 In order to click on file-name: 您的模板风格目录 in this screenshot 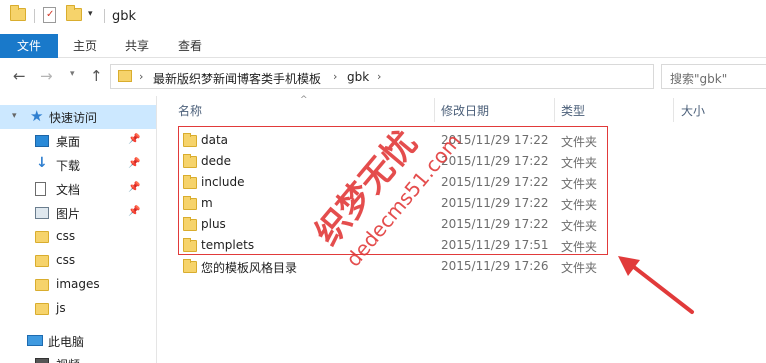, I will do `click(249, 268)`.